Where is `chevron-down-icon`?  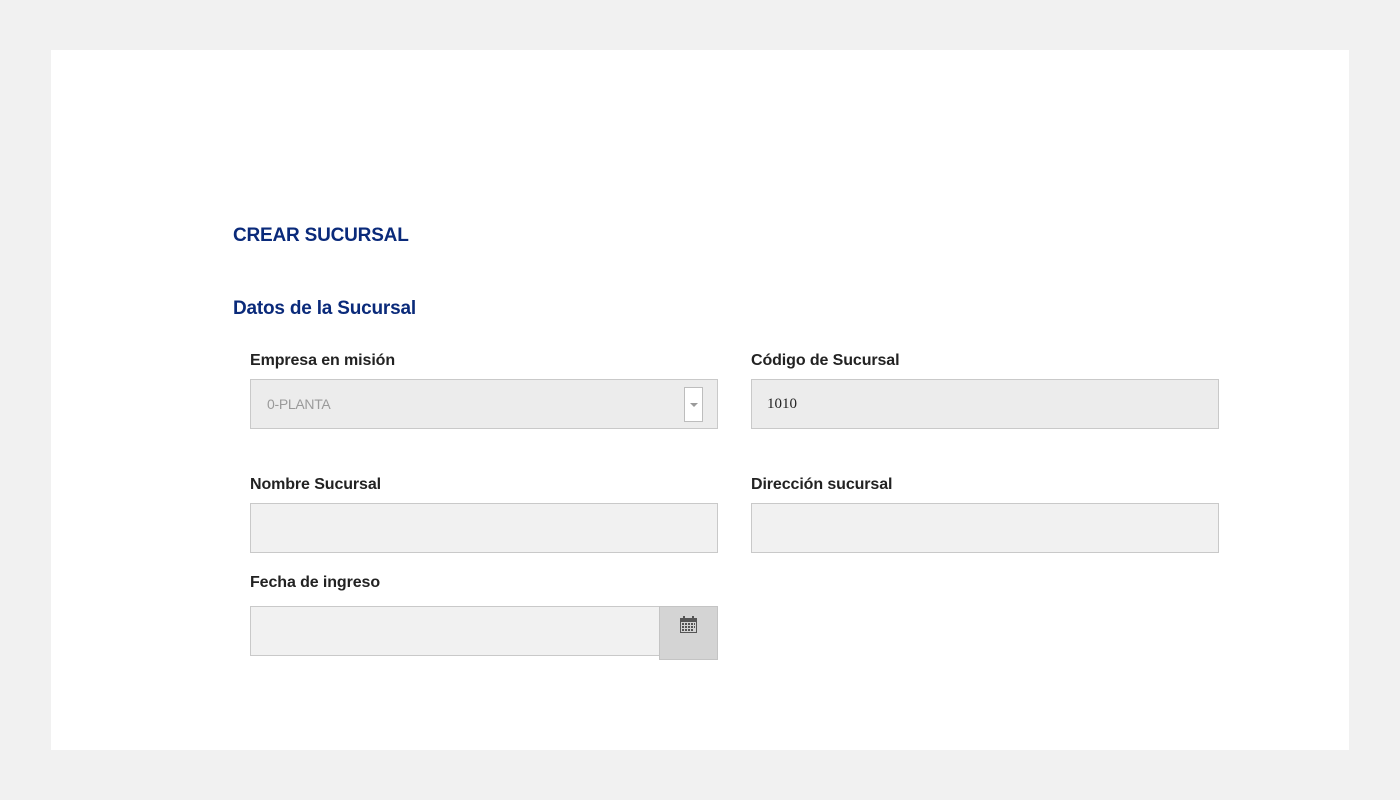
chevron-down-icon is located at coordinates (693, 404).